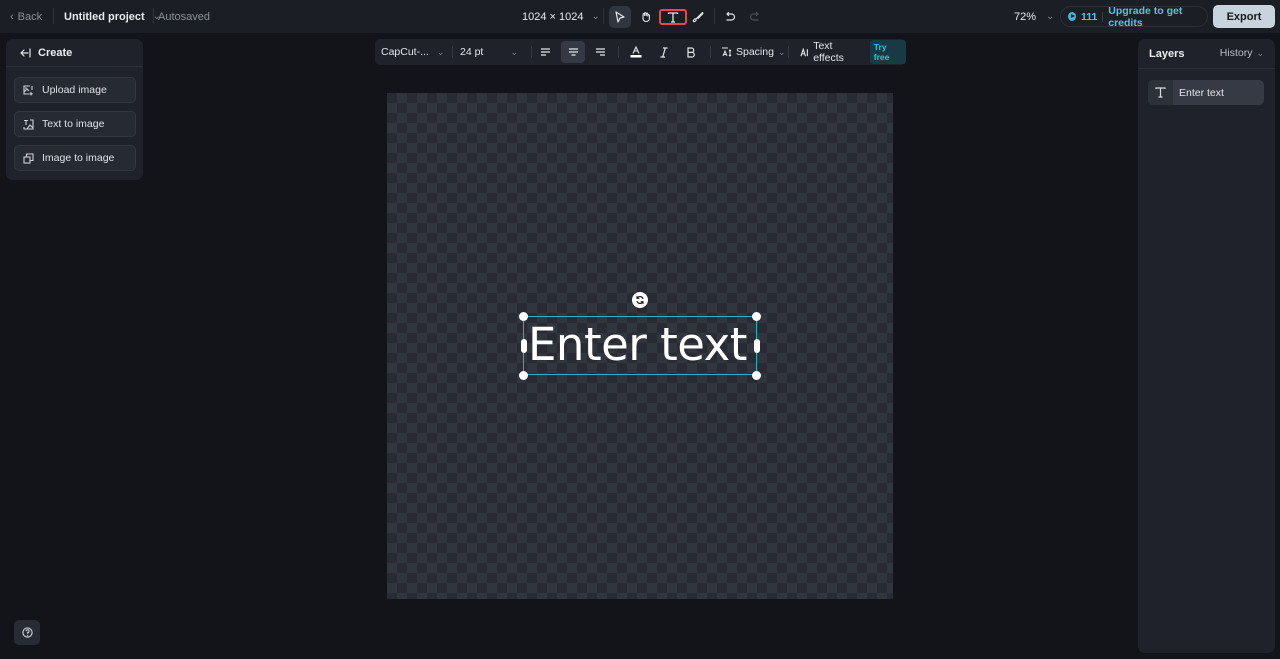 This screenshot has height=659, width=1280. What do you see at coordinates (1206, 54) in the screenshot?
I see `layers-panel-header: Layers History ⌄` at bounding box center [1206, 54].